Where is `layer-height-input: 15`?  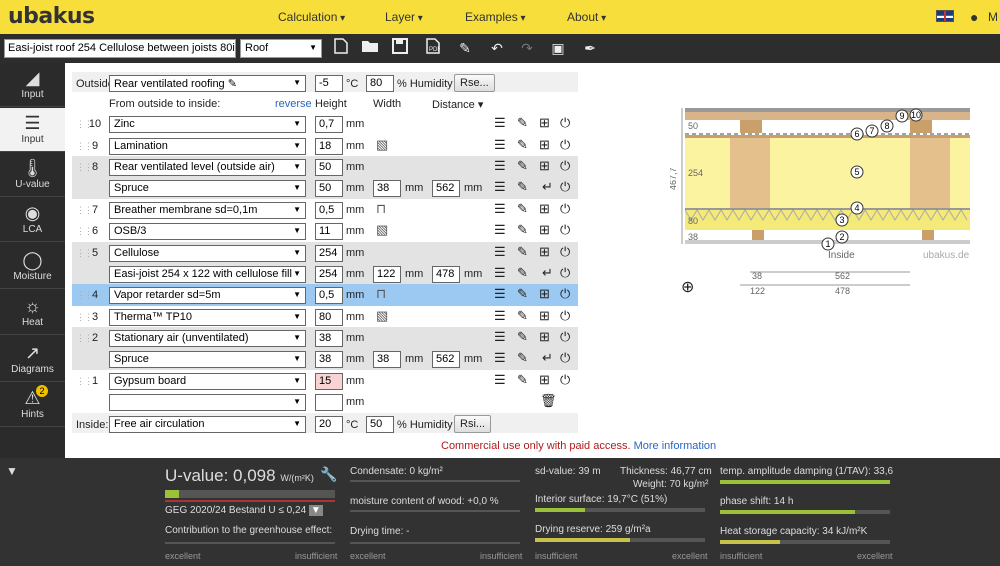
layer-height-input: 15 is located at coordinates (329, 381).